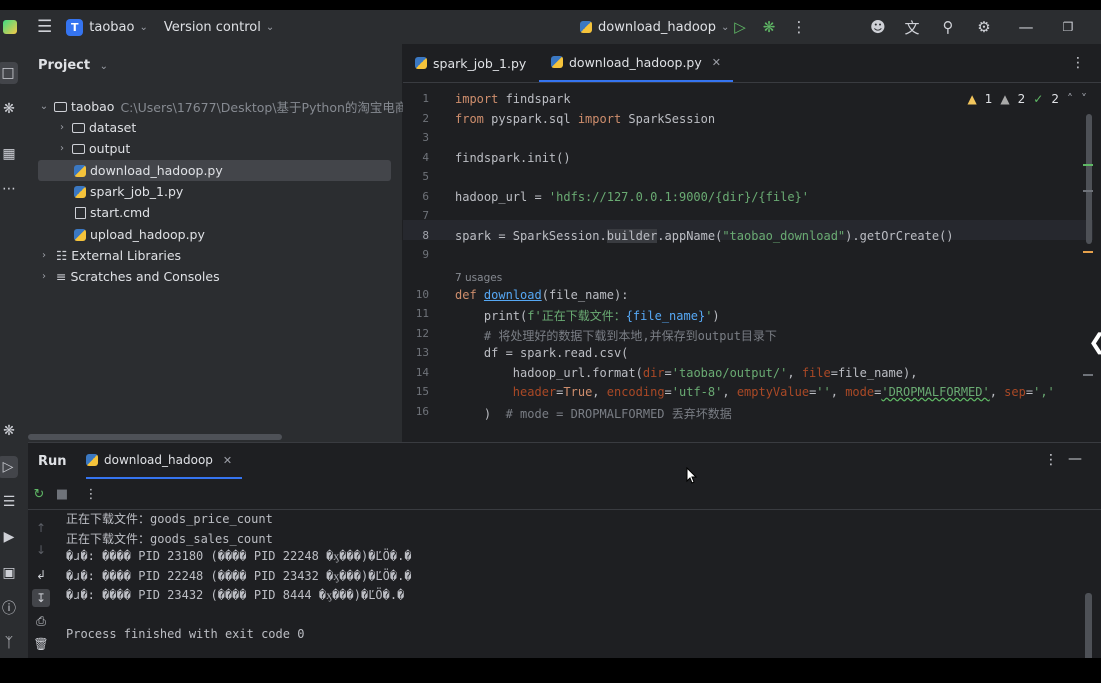 This screenshot has height=683, width=1101. What do you see at coordinates (62, 494) in the screenshot?
I see `stop-icon: ■` at bounding box center [62, 494].